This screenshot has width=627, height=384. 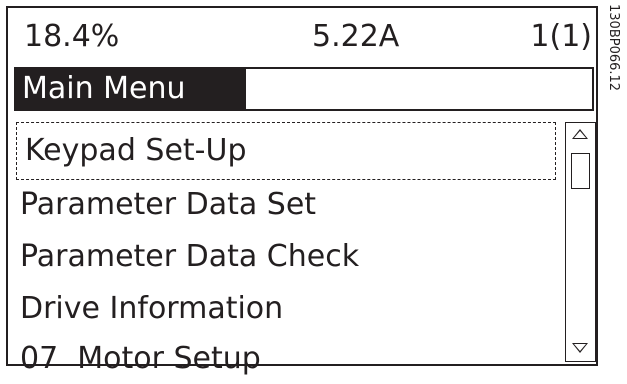 What do you see at coordinates (302, 37) in the screenshot?
I see `status-line: 18.4% 5.22A 1(1)` at bounding box center [302, 37].